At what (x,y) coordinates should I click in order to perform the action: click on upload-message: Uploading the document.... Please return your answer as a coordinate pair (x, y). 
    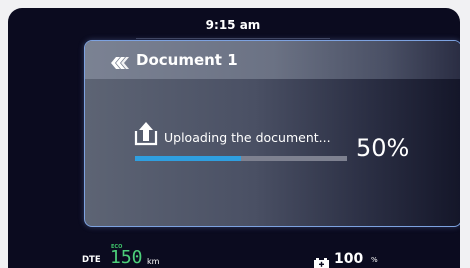
    Looking at the image, I should click on (247, 137).